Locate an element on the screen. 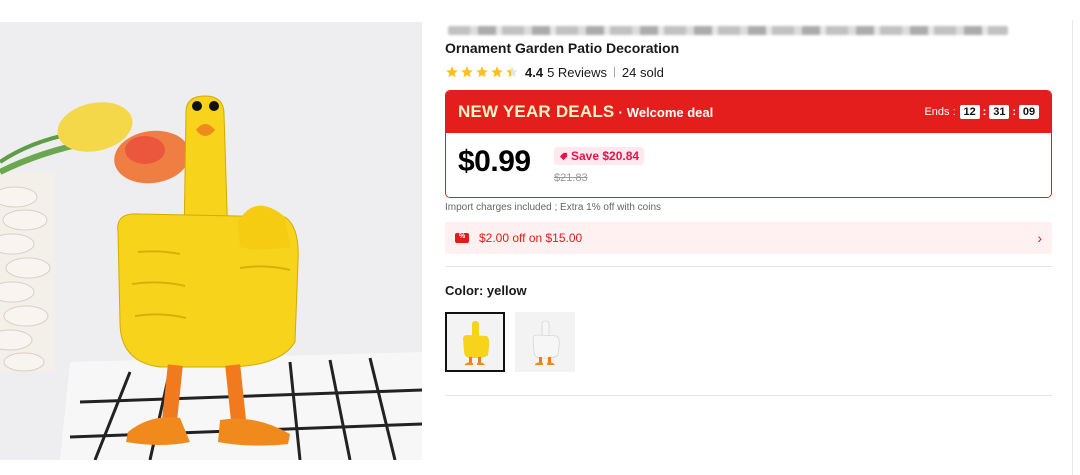  price-area: $0.99 Save $20.84 $21.83 is located at coordinates (748, 165).